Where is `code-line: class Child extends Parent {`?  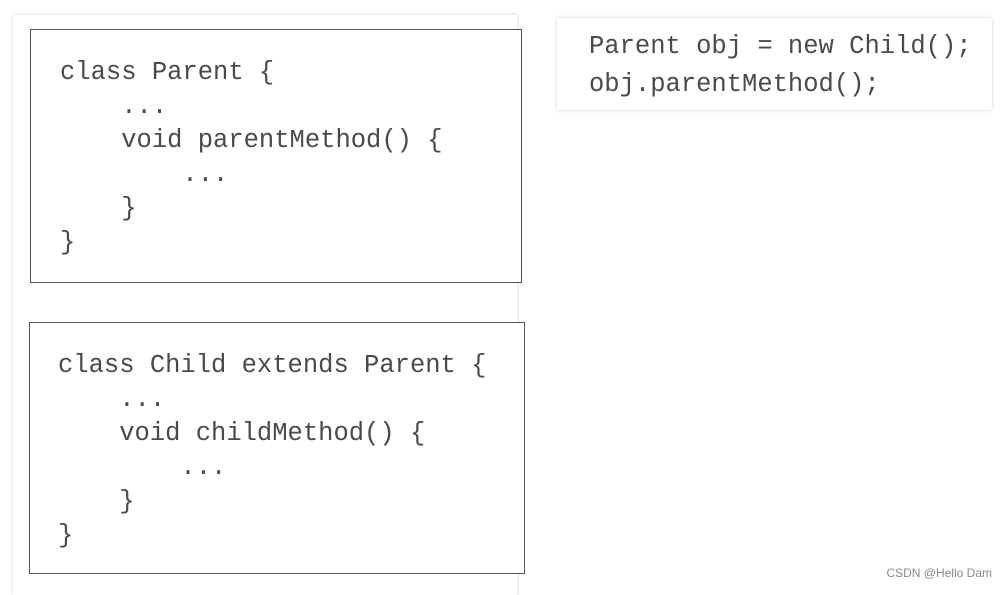 code-line: class Child extends Parent { is located at coordinates (272, 365).